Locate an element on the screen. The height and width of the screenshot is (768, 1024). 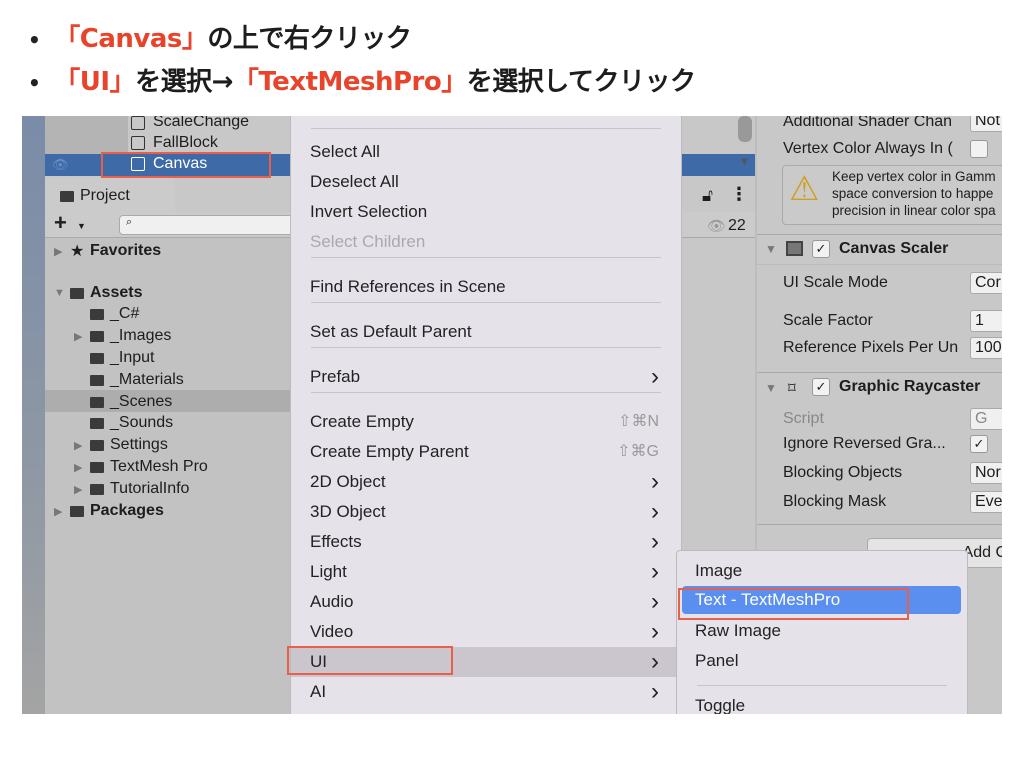
expand-arrow-icon: ▼ is located at coordinates (59, 293).